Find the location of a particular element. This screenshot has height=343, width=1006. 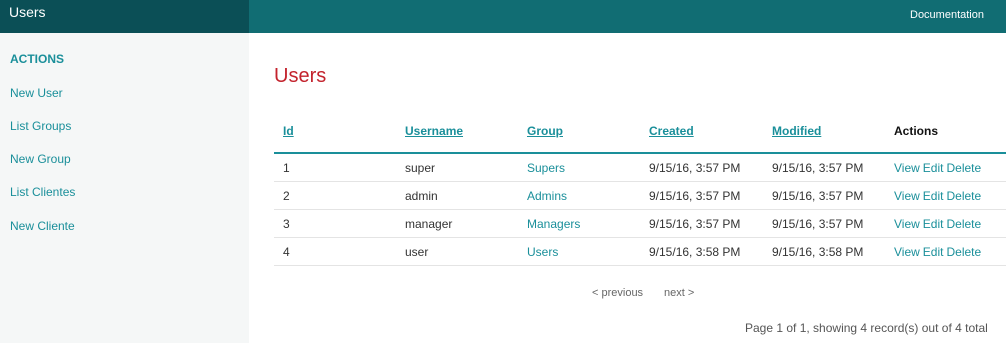

sort-username-header: Username is located at coordinates (434, 131).